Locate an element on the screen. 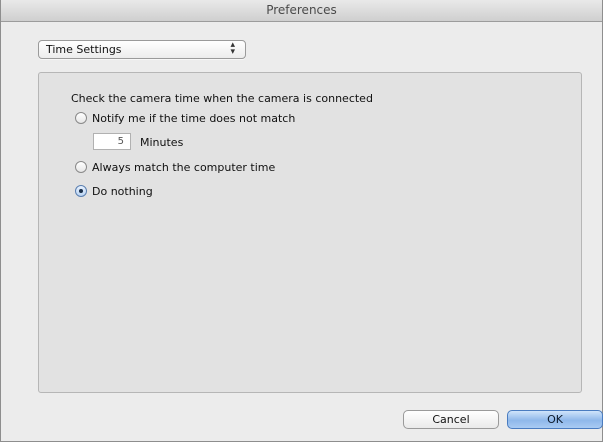  radio-notify-mismatch: Notify me if the time does not match is located at coordinates (185, 118).